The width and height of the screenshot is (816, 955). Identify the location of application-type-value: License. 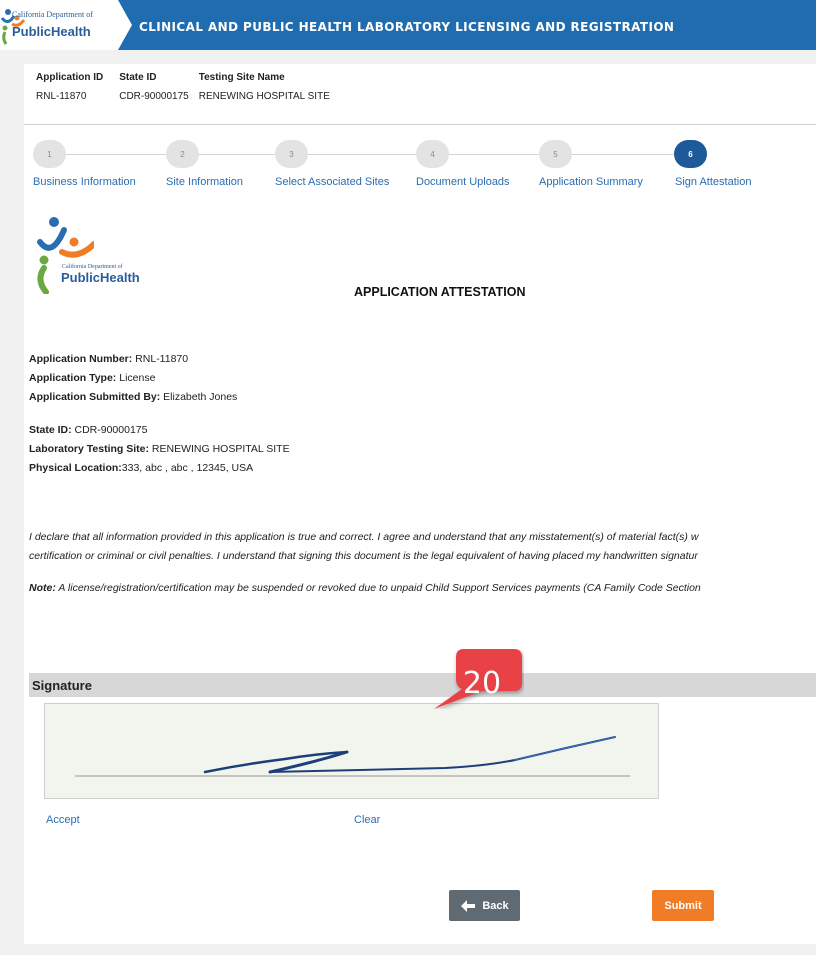
(136, 378).